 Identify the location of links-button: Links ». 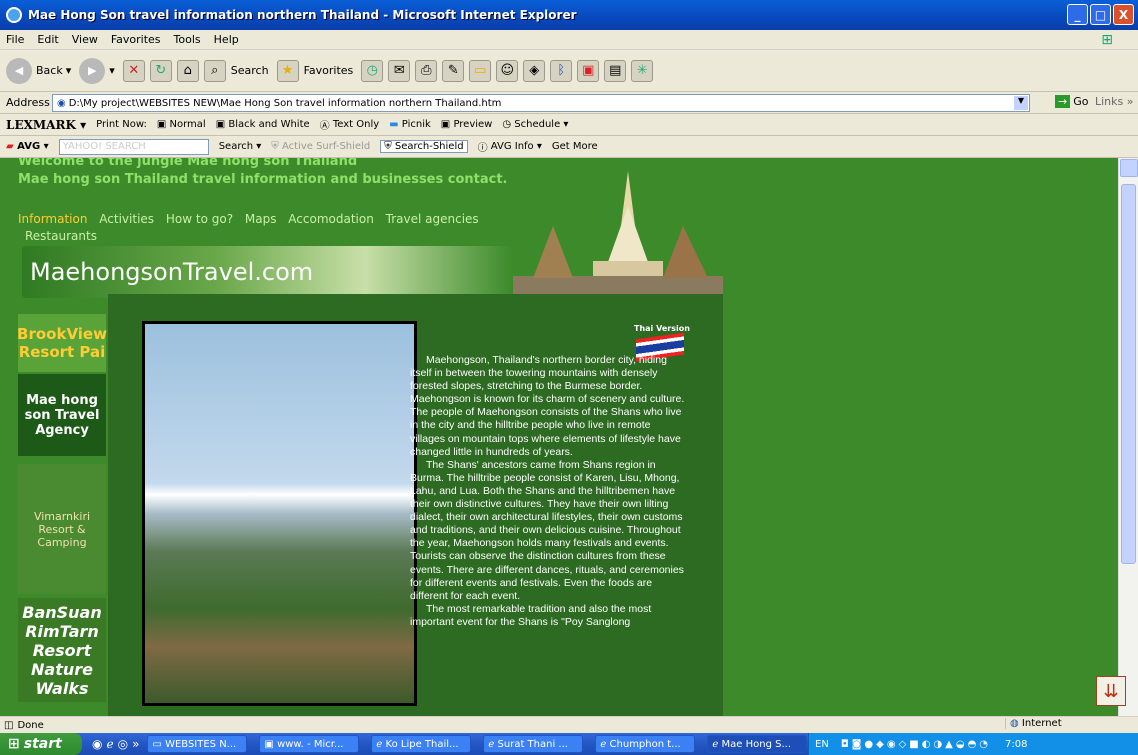
(1114, 101).